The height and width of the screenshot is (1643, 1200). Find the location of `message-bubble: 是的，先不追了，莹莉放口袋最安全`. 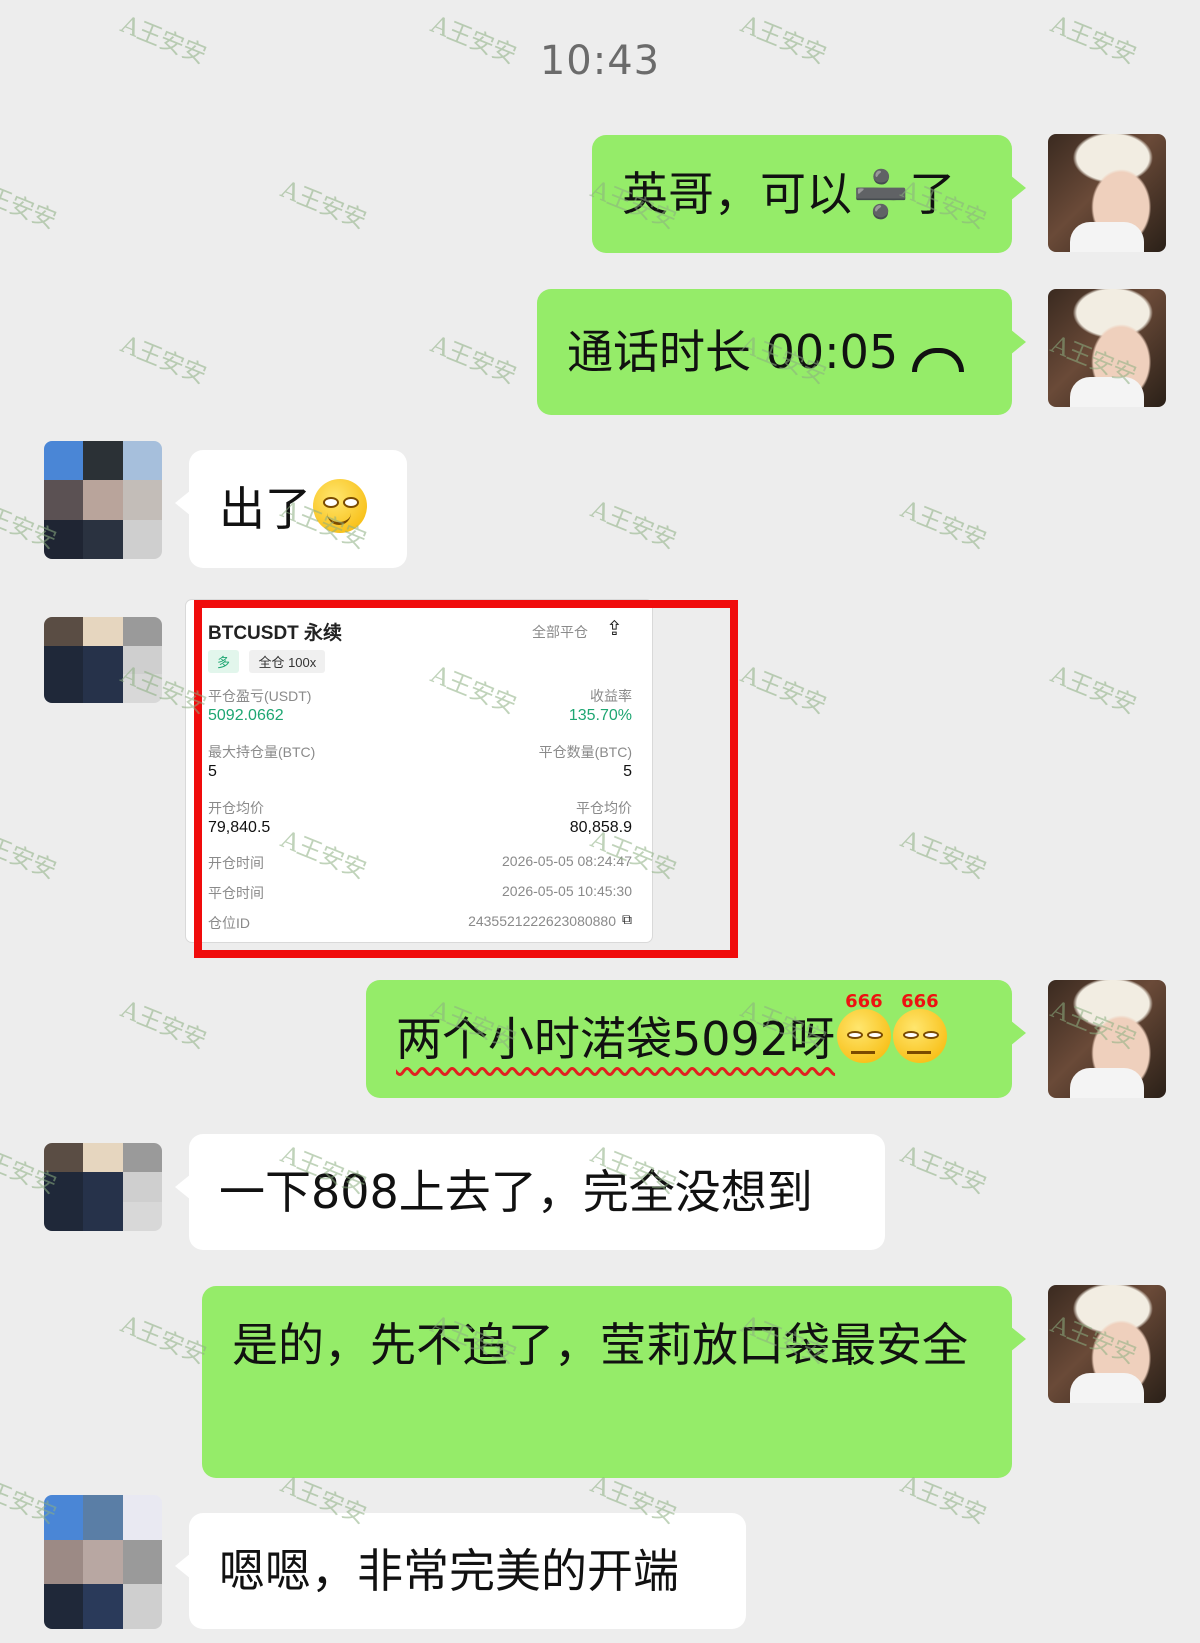

message-bubble: 是的，先不追了，莹莉放口袋最安全 is located at coordinates (614, 1382).